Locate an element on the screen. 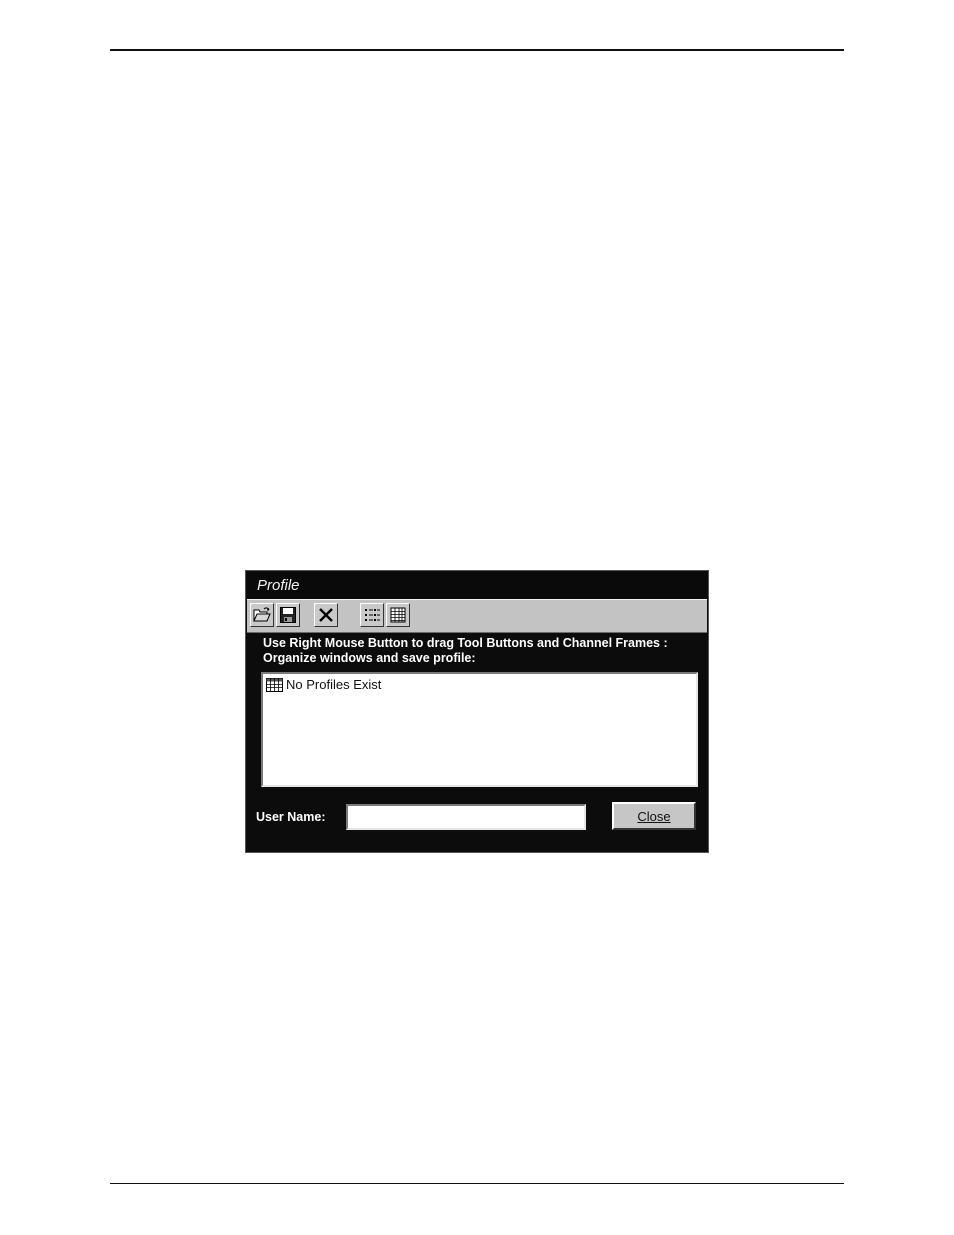 The image size is (954, 1235). list-item-label: No Profiles Exist is located at coordinates (334, 684).